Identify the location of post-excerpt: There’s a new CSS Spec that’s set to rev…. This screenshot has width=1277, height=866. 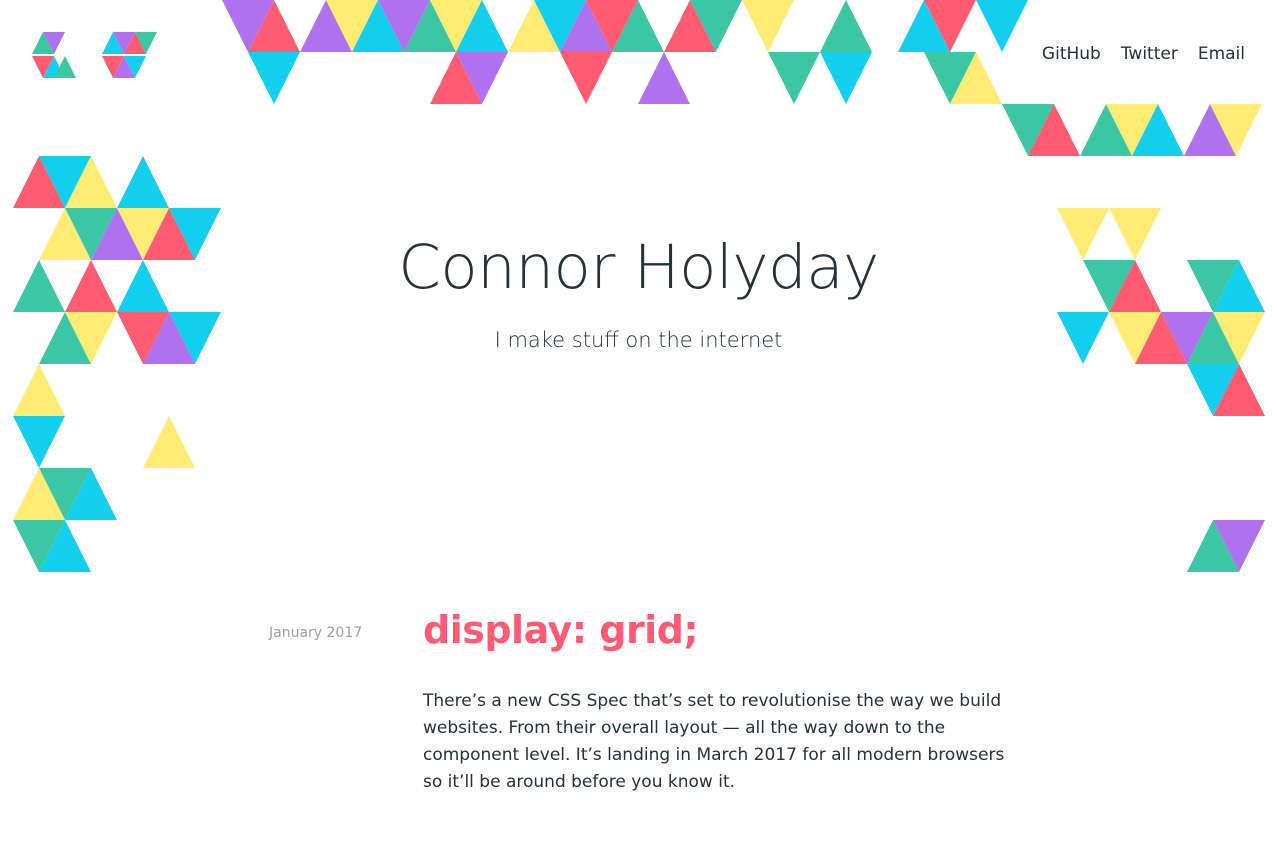
(714, 741).